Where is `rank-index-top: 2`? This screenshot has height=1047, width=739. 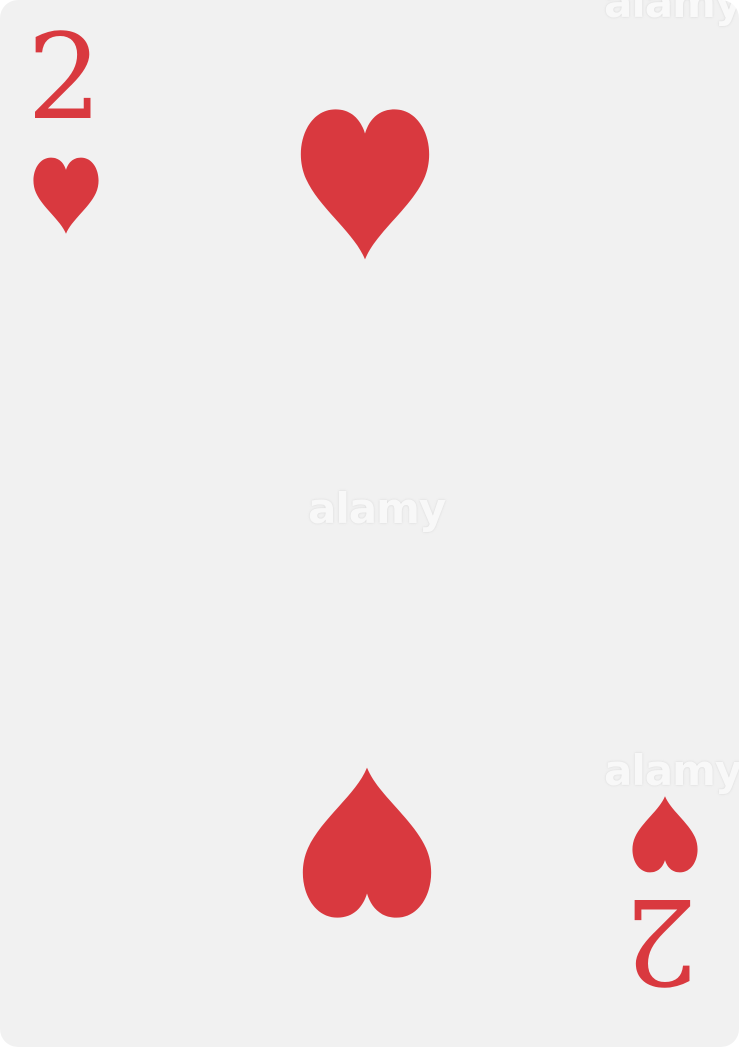 rank-index-top: 2 is located at coordinates (64, 77).